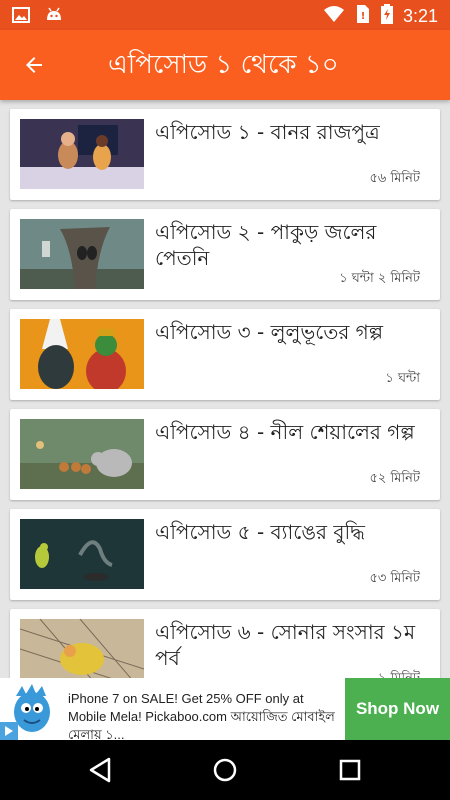  I want to click on home-circle-icon, so click(225, 770).